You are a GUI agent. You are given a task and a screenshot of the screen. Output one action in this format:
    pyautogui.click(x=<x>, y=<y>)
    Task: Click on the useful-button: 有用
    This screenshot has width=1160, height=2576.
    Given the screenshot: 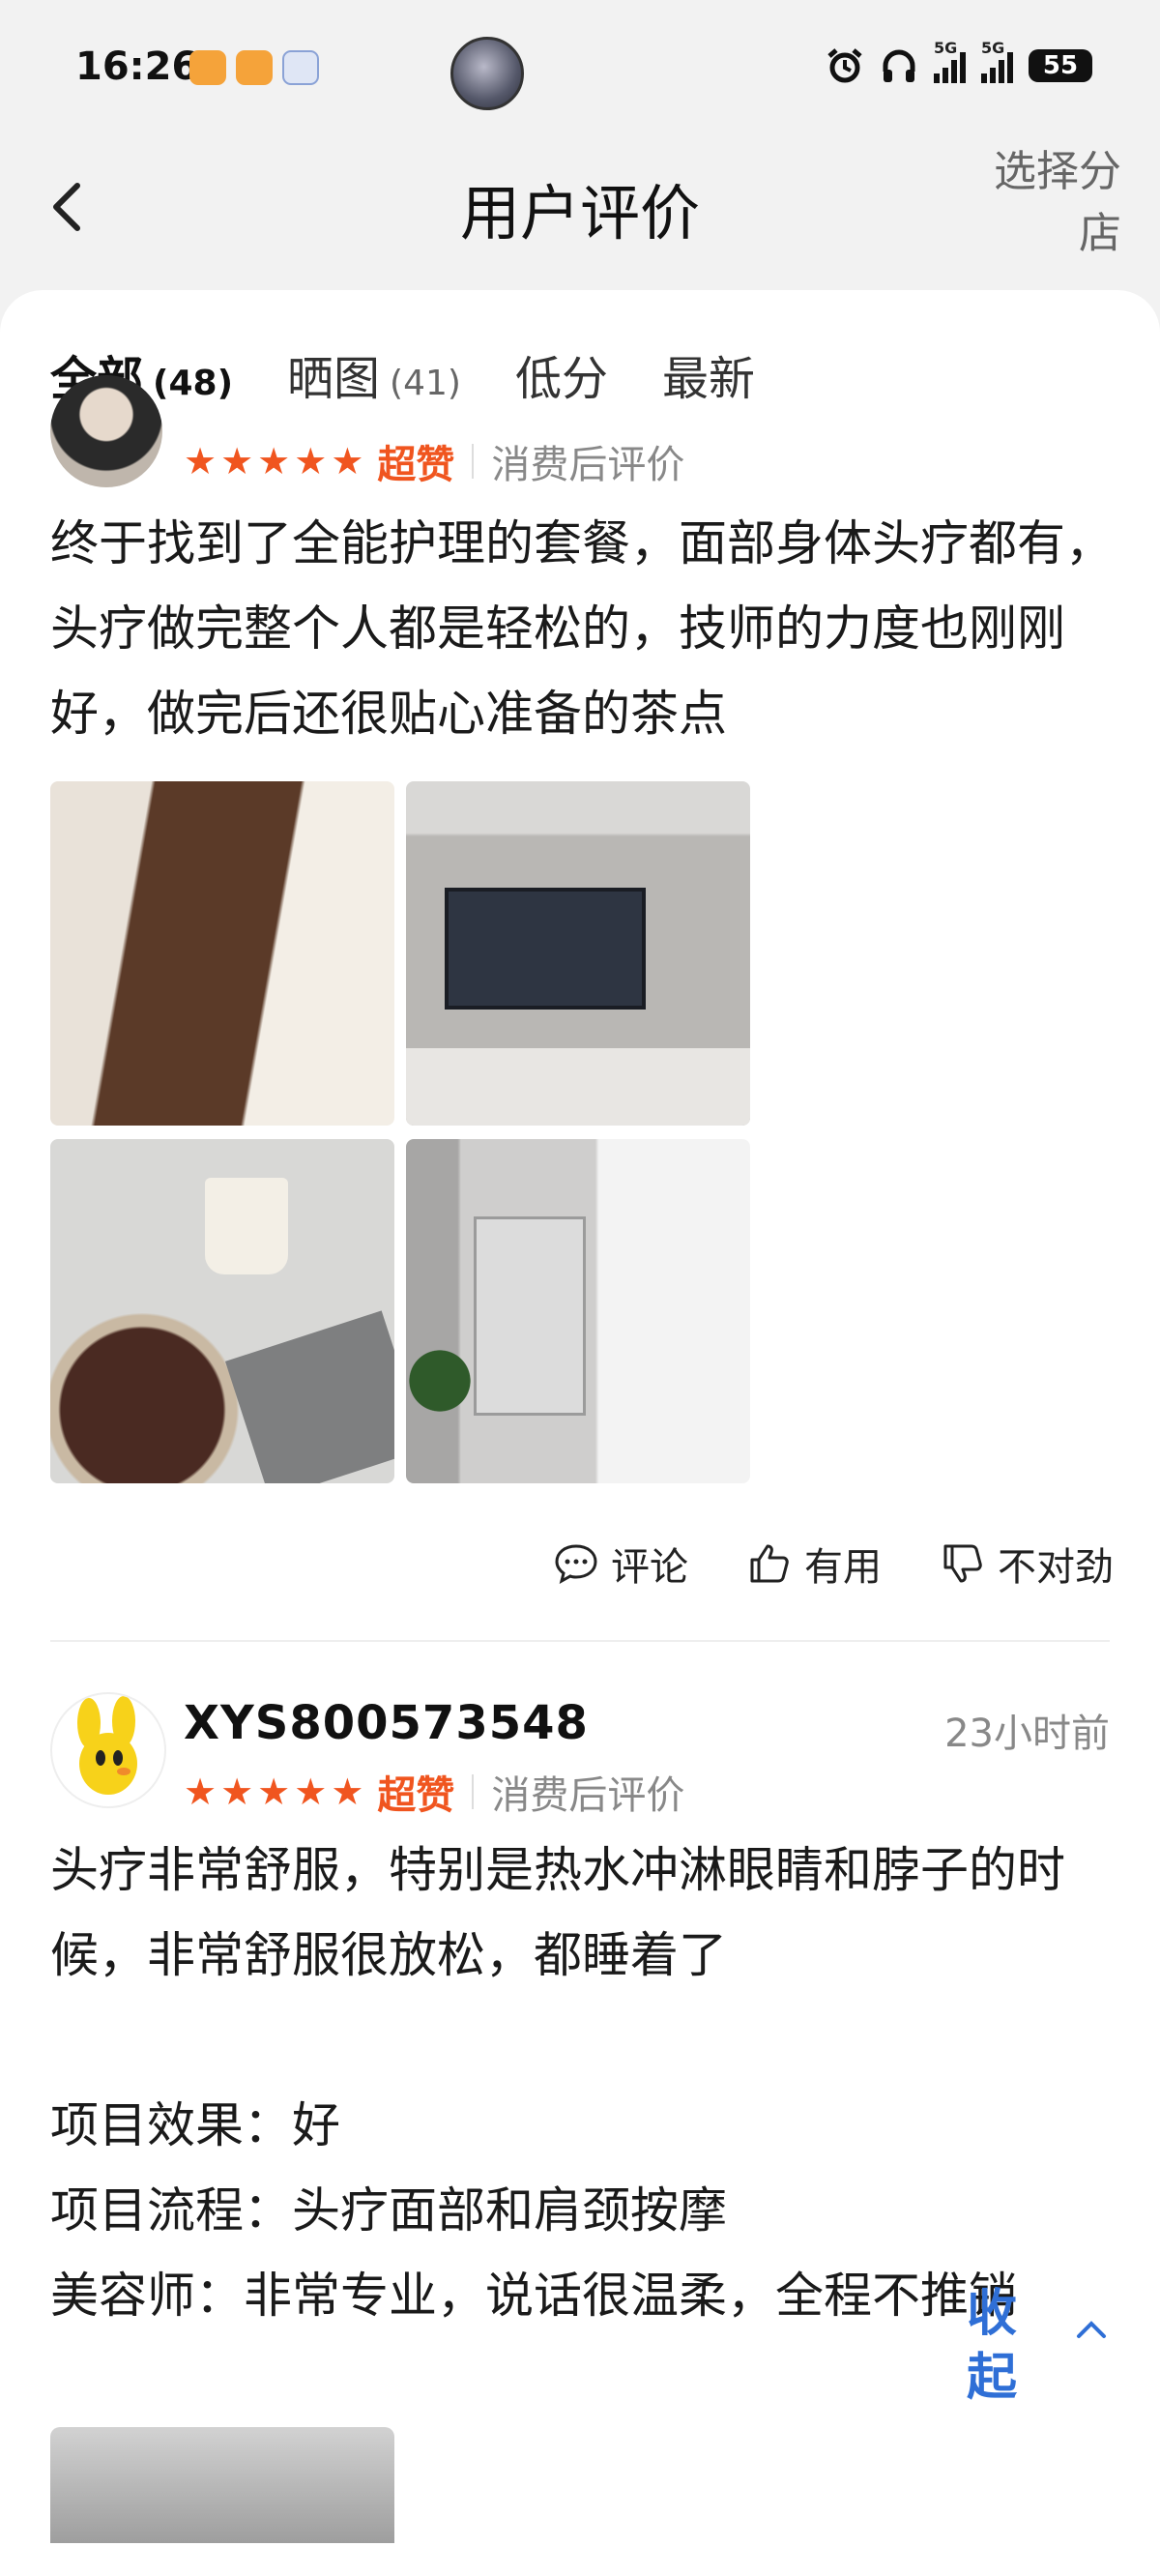 What is the action you would take?
    pyautogui.click(x=814, y=1564)
    